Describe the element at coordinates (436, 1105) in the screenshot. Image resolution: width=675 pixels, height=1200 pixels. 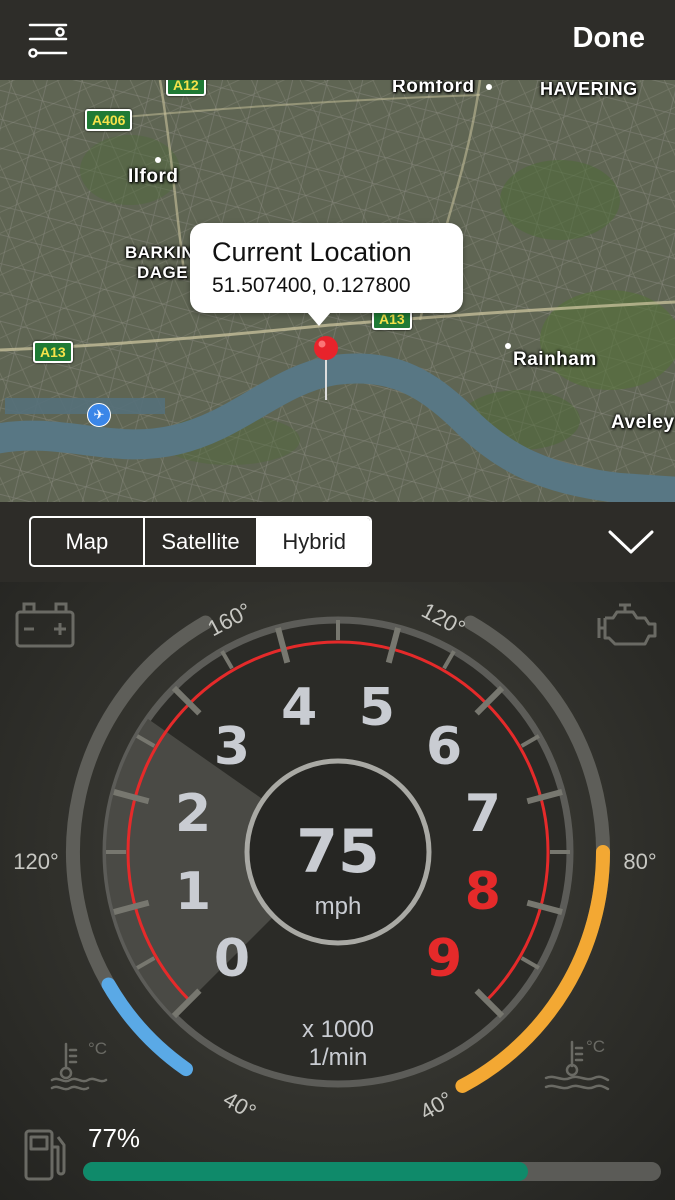
I see `right-temp-bottom-label: 40°` at that location.